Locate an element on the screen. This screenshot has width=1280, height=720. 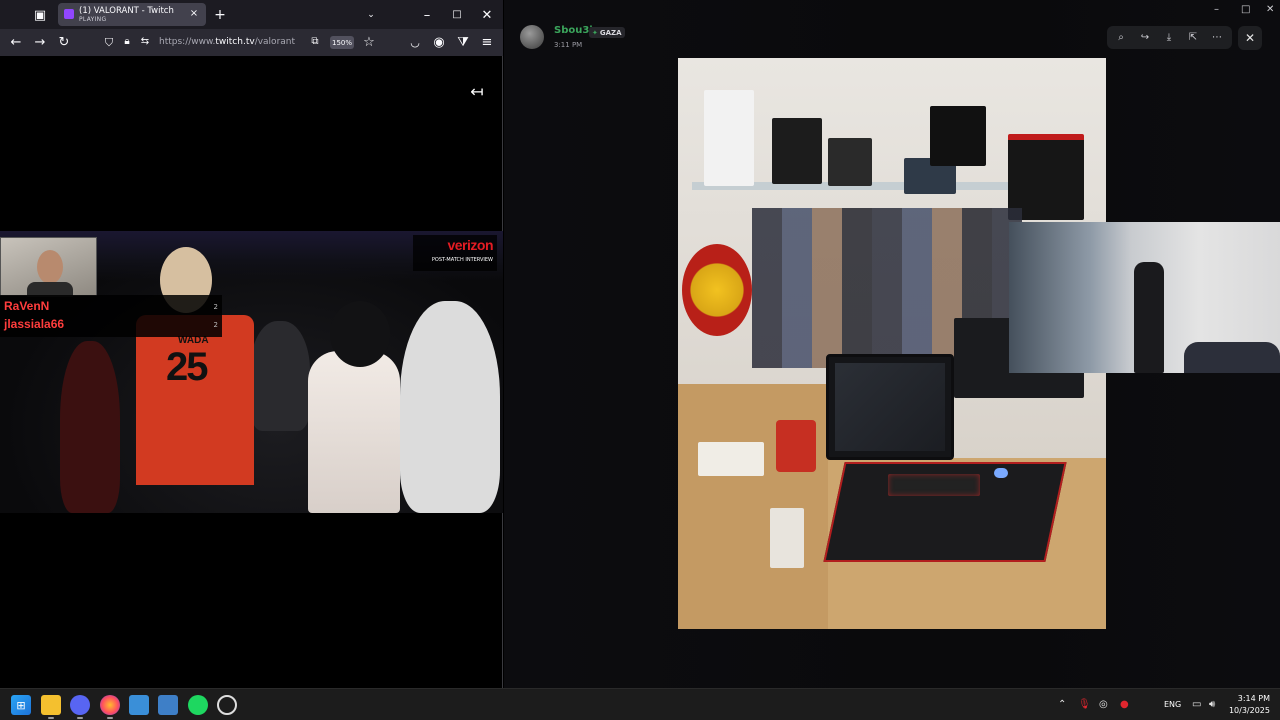
avatar is located at coordinates (532, 37).